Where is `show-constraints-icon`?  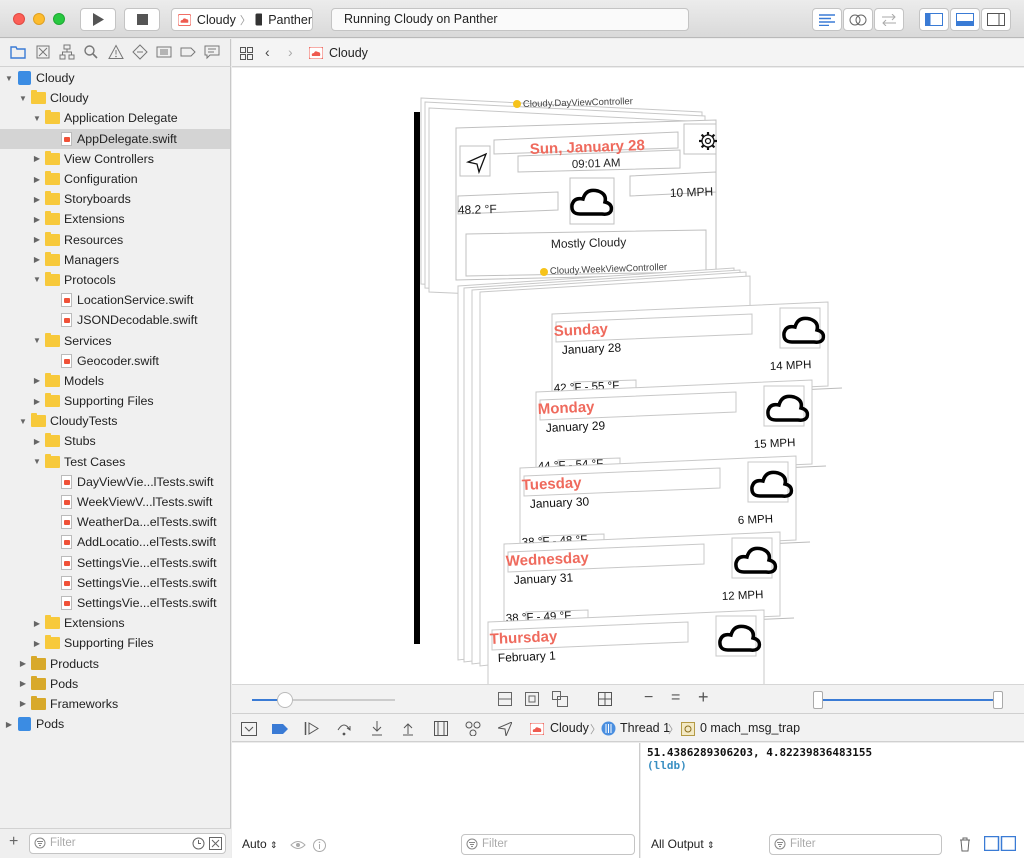
show-constraints-icon is located at coordinates (532, 699).